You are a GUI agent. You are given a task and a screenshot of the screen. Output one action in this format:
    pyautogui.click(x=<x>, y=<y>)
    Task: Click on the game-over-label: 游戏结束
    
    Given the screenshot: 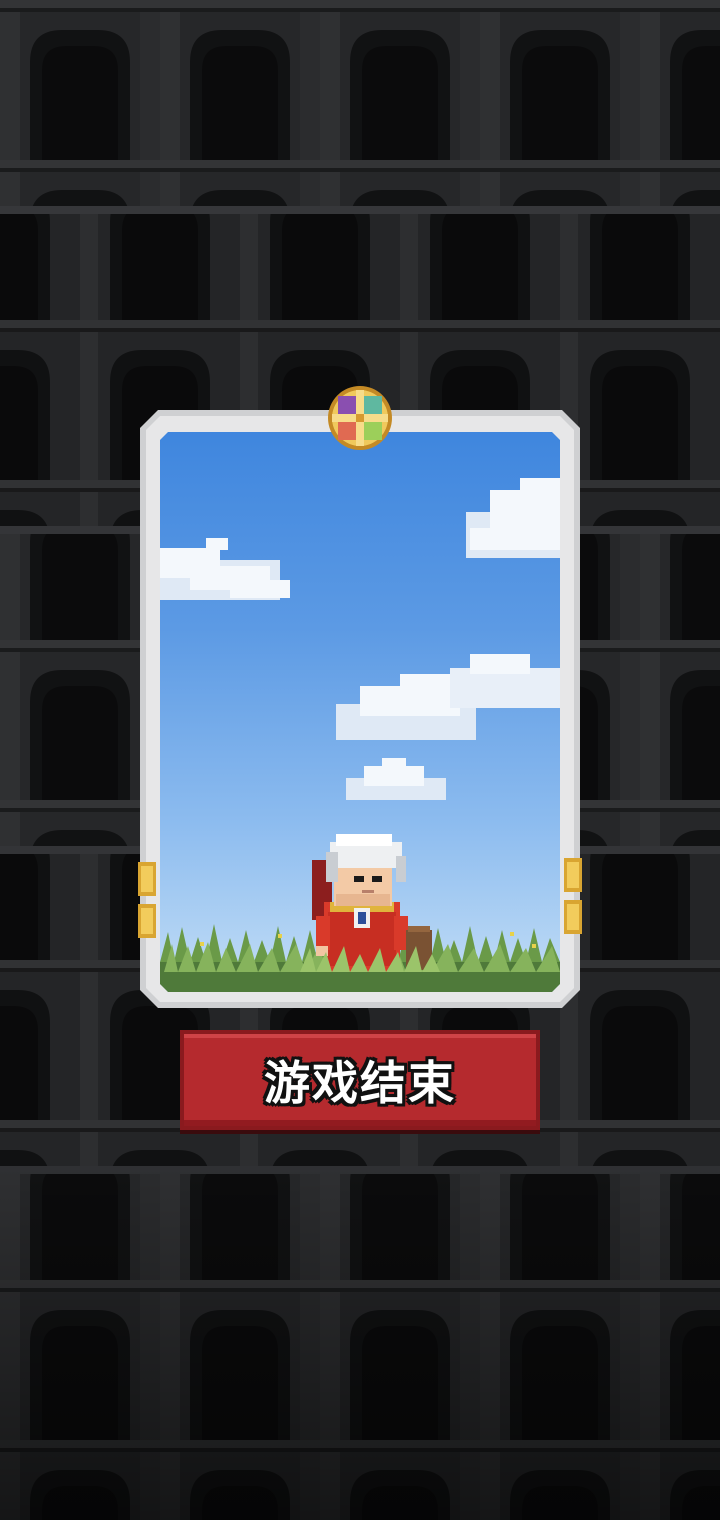 What is the action you would take?
    pyautogui.click(x=360, y=1083)
    